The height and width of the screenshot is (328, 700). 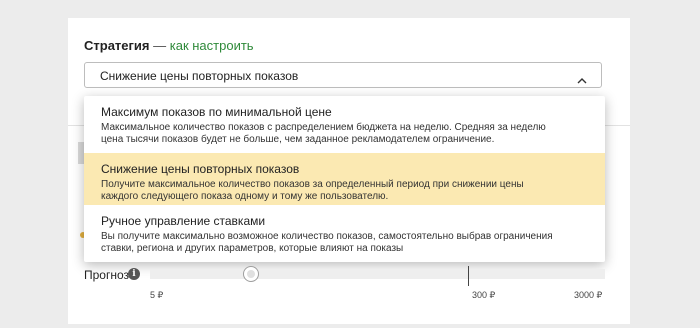 What do you see at coordinates (200, 169) in the screenshot?
I see `option-title: Снижение цены повторных показов` at bounding box center [200, 169].